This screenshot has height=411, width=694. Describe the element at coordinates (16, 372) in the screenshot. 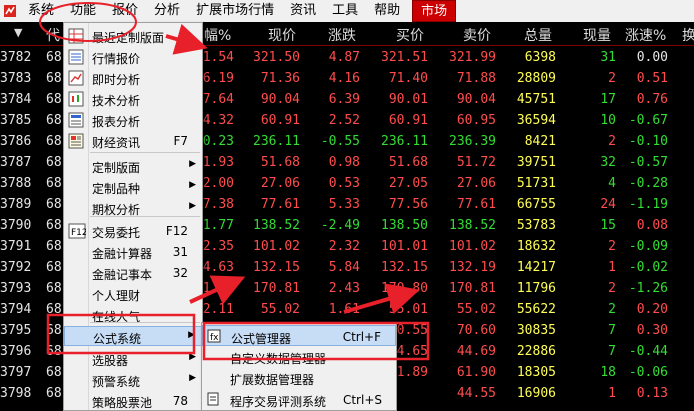

I see `cell-num: 3797` at that location.